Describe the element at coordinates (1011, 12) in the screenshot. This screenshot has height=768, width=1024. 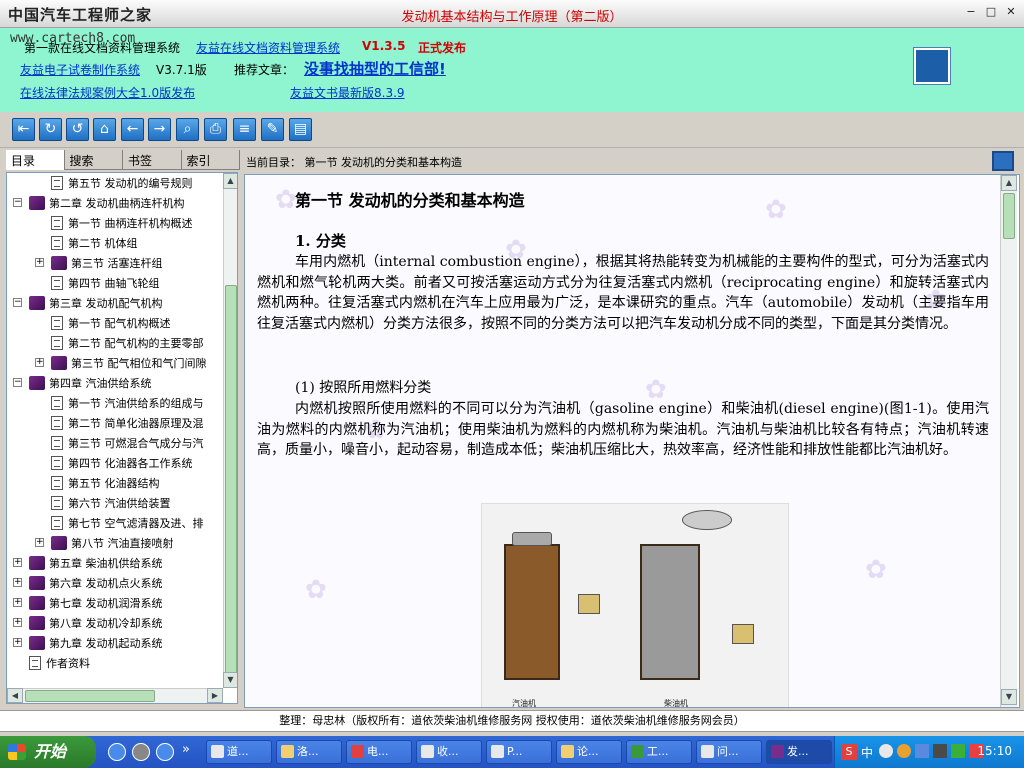
I see `close-button: ✕` at that location.